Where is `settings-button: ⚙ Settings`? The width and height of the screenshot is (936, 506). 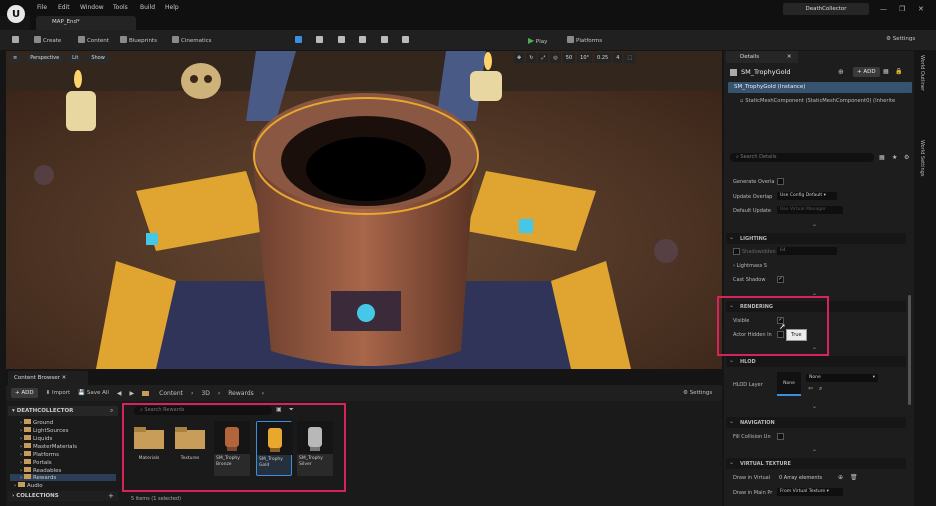 settings-button: ⚙ Settings is located at coordinates (900, 39).